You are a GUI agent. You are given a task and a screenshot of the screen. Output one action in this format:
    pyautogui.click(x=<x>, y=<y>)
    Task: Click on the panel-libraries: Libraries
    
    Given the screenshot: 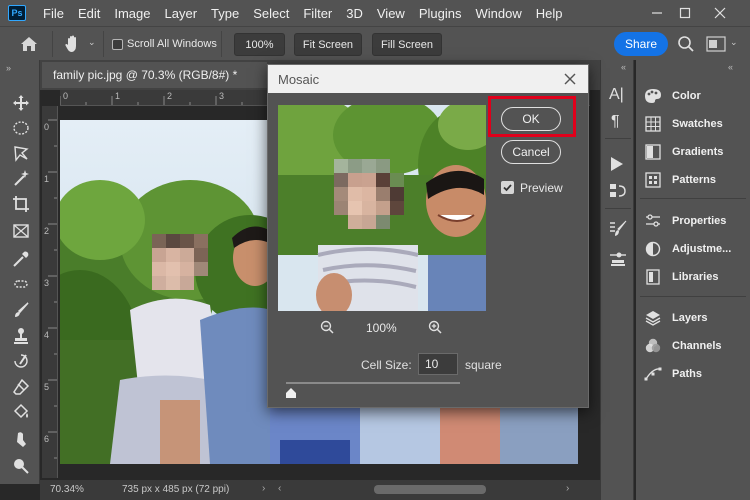 What is the action you would take?
    pyautogui.click(x=681, y=277)
    